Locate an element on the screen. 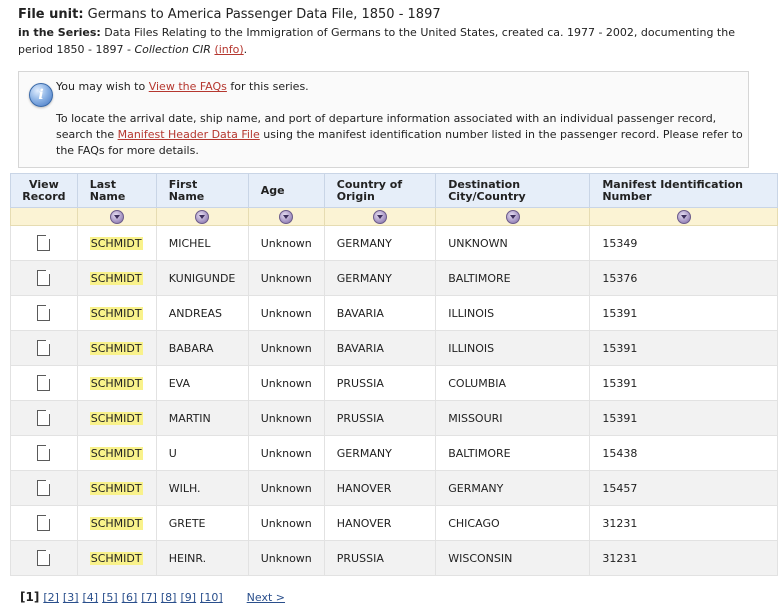 The height and width of the screenshot is (608, 782). destination-cell: GERMANY is located at coordinates (513, 488).